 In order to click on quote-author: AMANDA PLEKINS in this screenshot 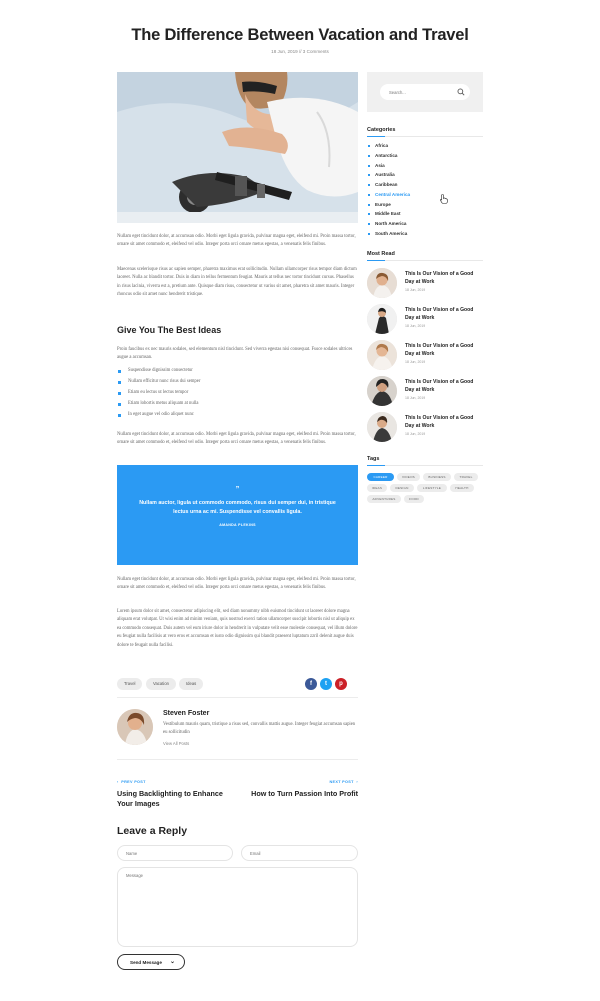, I will do `click(237, 524)`.